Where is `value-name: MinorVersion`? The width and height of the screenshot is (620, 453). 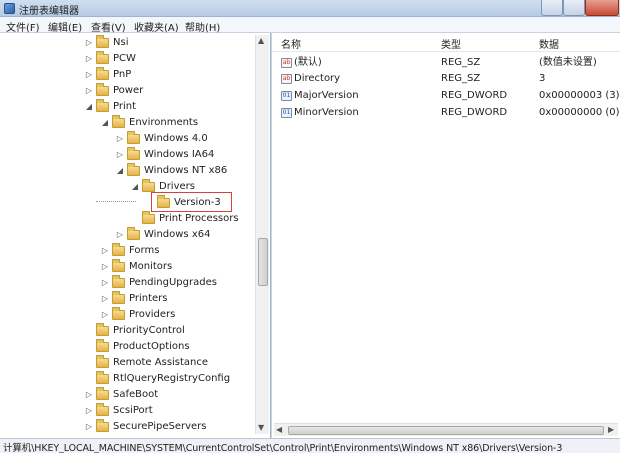
value-name: MinorVersion is located at coordinates (326, 112).